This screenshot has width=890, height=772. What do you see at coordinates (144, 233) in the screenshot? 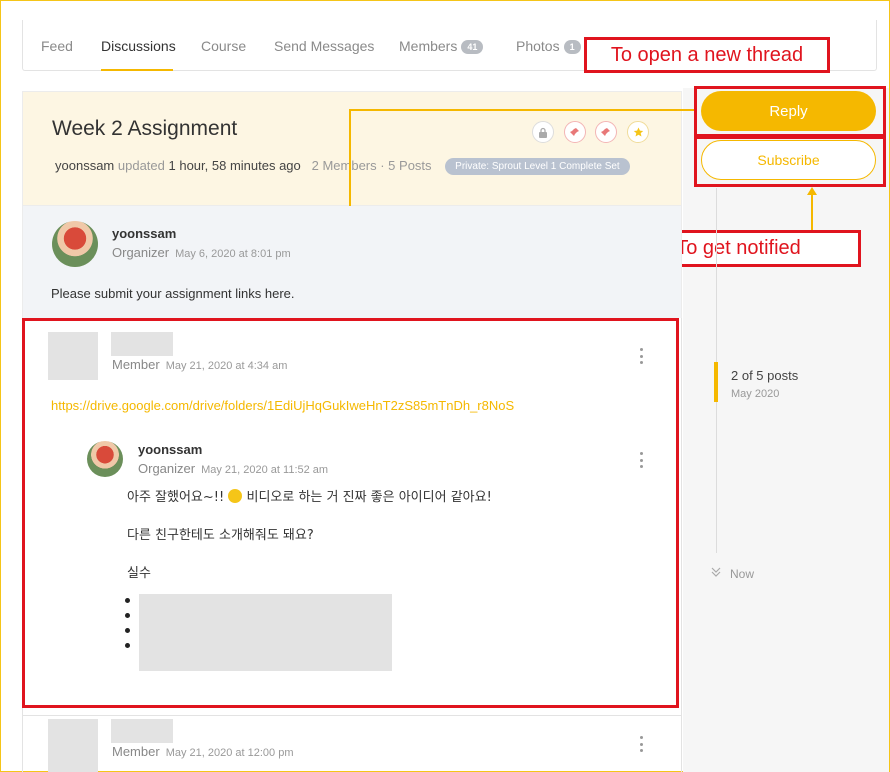
I see `first-post-author: yoonssam` at bounding box center [144, 233].